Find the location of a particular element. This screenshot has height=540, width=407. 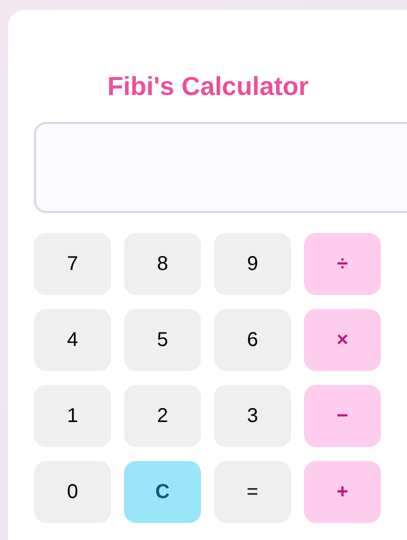

equals-button: = is located at coordinates (252, 492).